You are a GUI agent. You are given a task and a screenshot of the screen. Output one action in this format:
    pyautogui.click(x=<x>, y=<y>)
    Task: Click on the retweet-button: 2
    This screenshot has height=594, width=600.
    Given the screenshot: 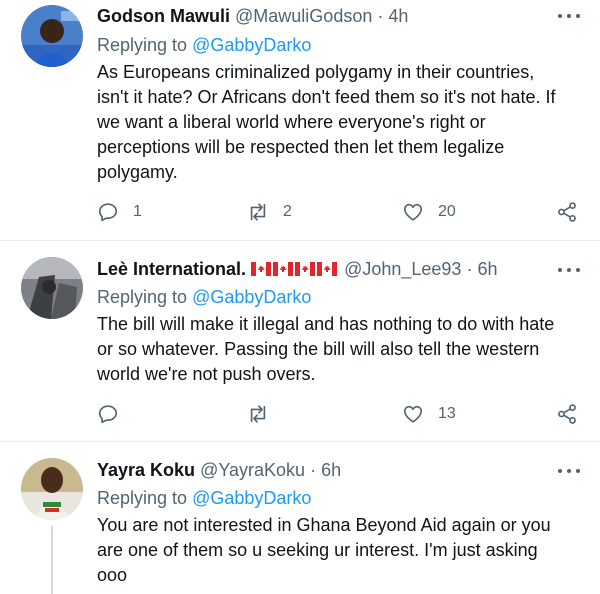 What is the action you would take?
    pyautogui.click(x=269, y=212)
    